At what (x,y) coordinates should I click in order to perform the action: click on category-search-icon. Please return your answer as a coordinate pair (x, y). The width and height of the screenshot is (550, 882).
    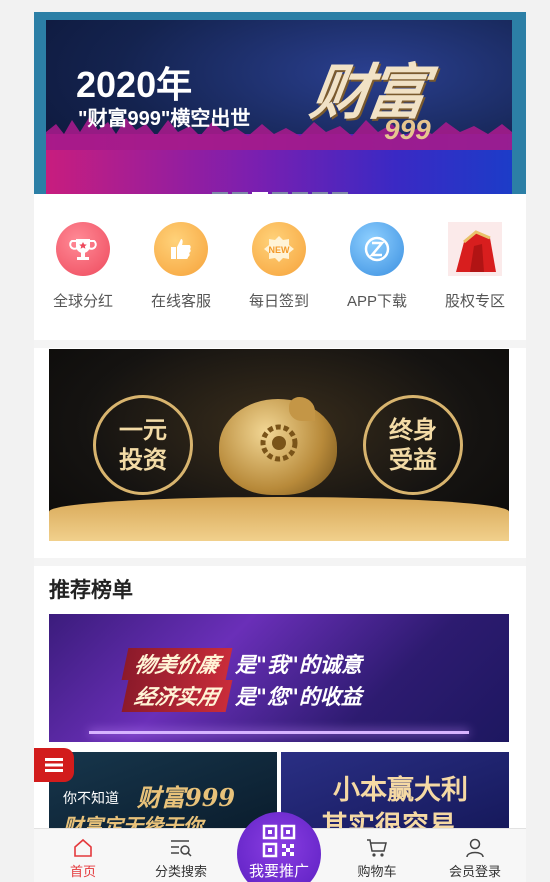
    Looking at the image, I should click on (181, 848).